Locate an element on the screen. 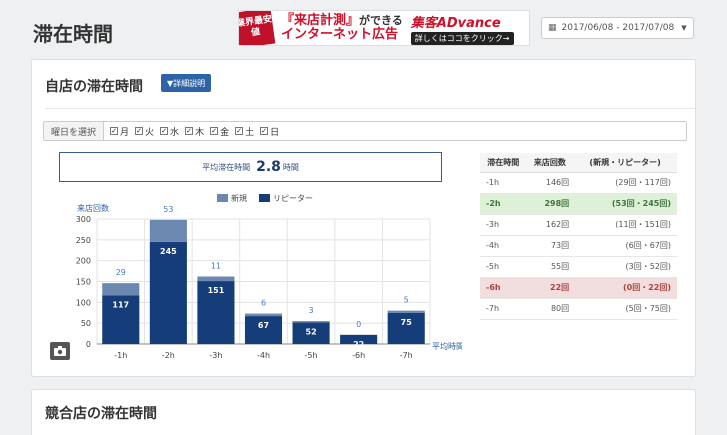  day-checkbox: ✓ 金 is located at coordinates (219, 131).